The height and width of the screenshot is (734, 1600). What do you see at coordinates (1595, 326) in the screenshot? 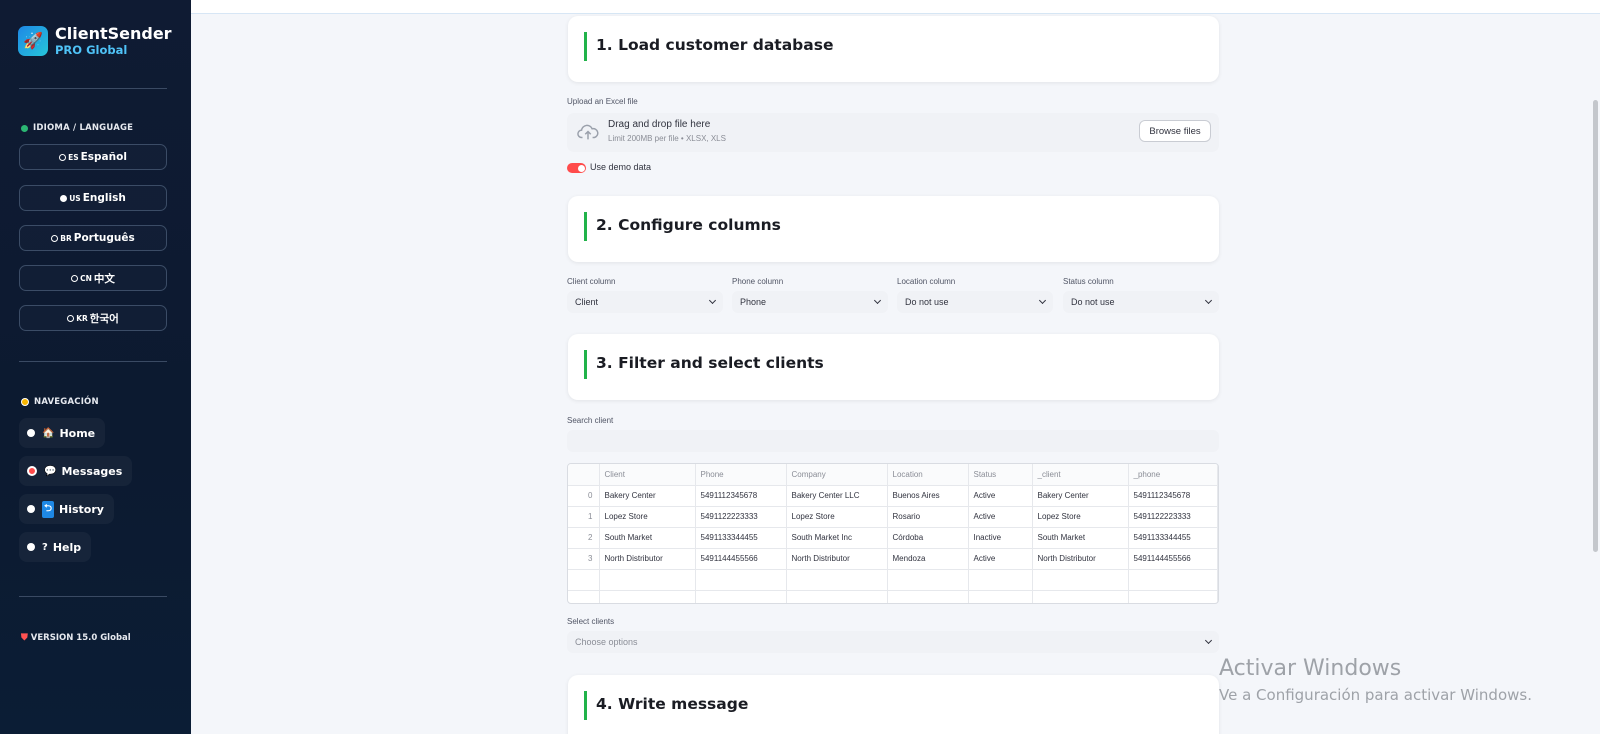
I see `scrollbar` at bounding box center [1595, 326].